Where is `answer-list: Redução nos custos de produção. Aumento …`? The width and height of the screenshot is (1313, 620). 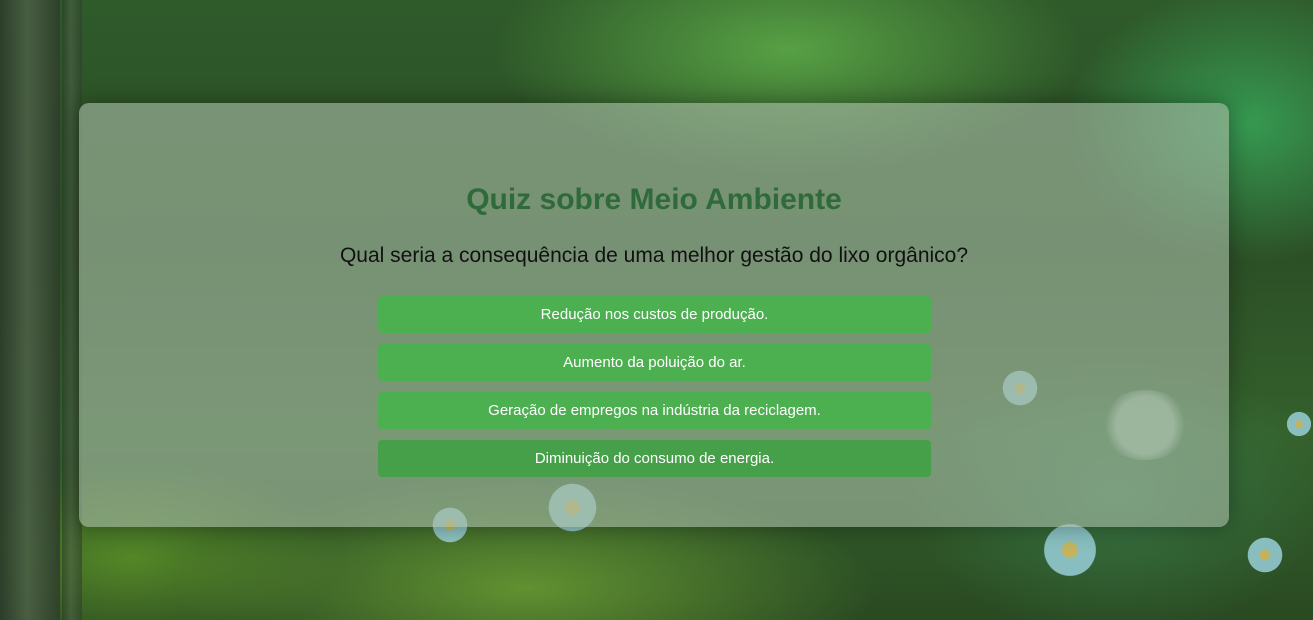
answer-list: Redução nos custos de produção. Aumento … is located at coordinates (654, 392).